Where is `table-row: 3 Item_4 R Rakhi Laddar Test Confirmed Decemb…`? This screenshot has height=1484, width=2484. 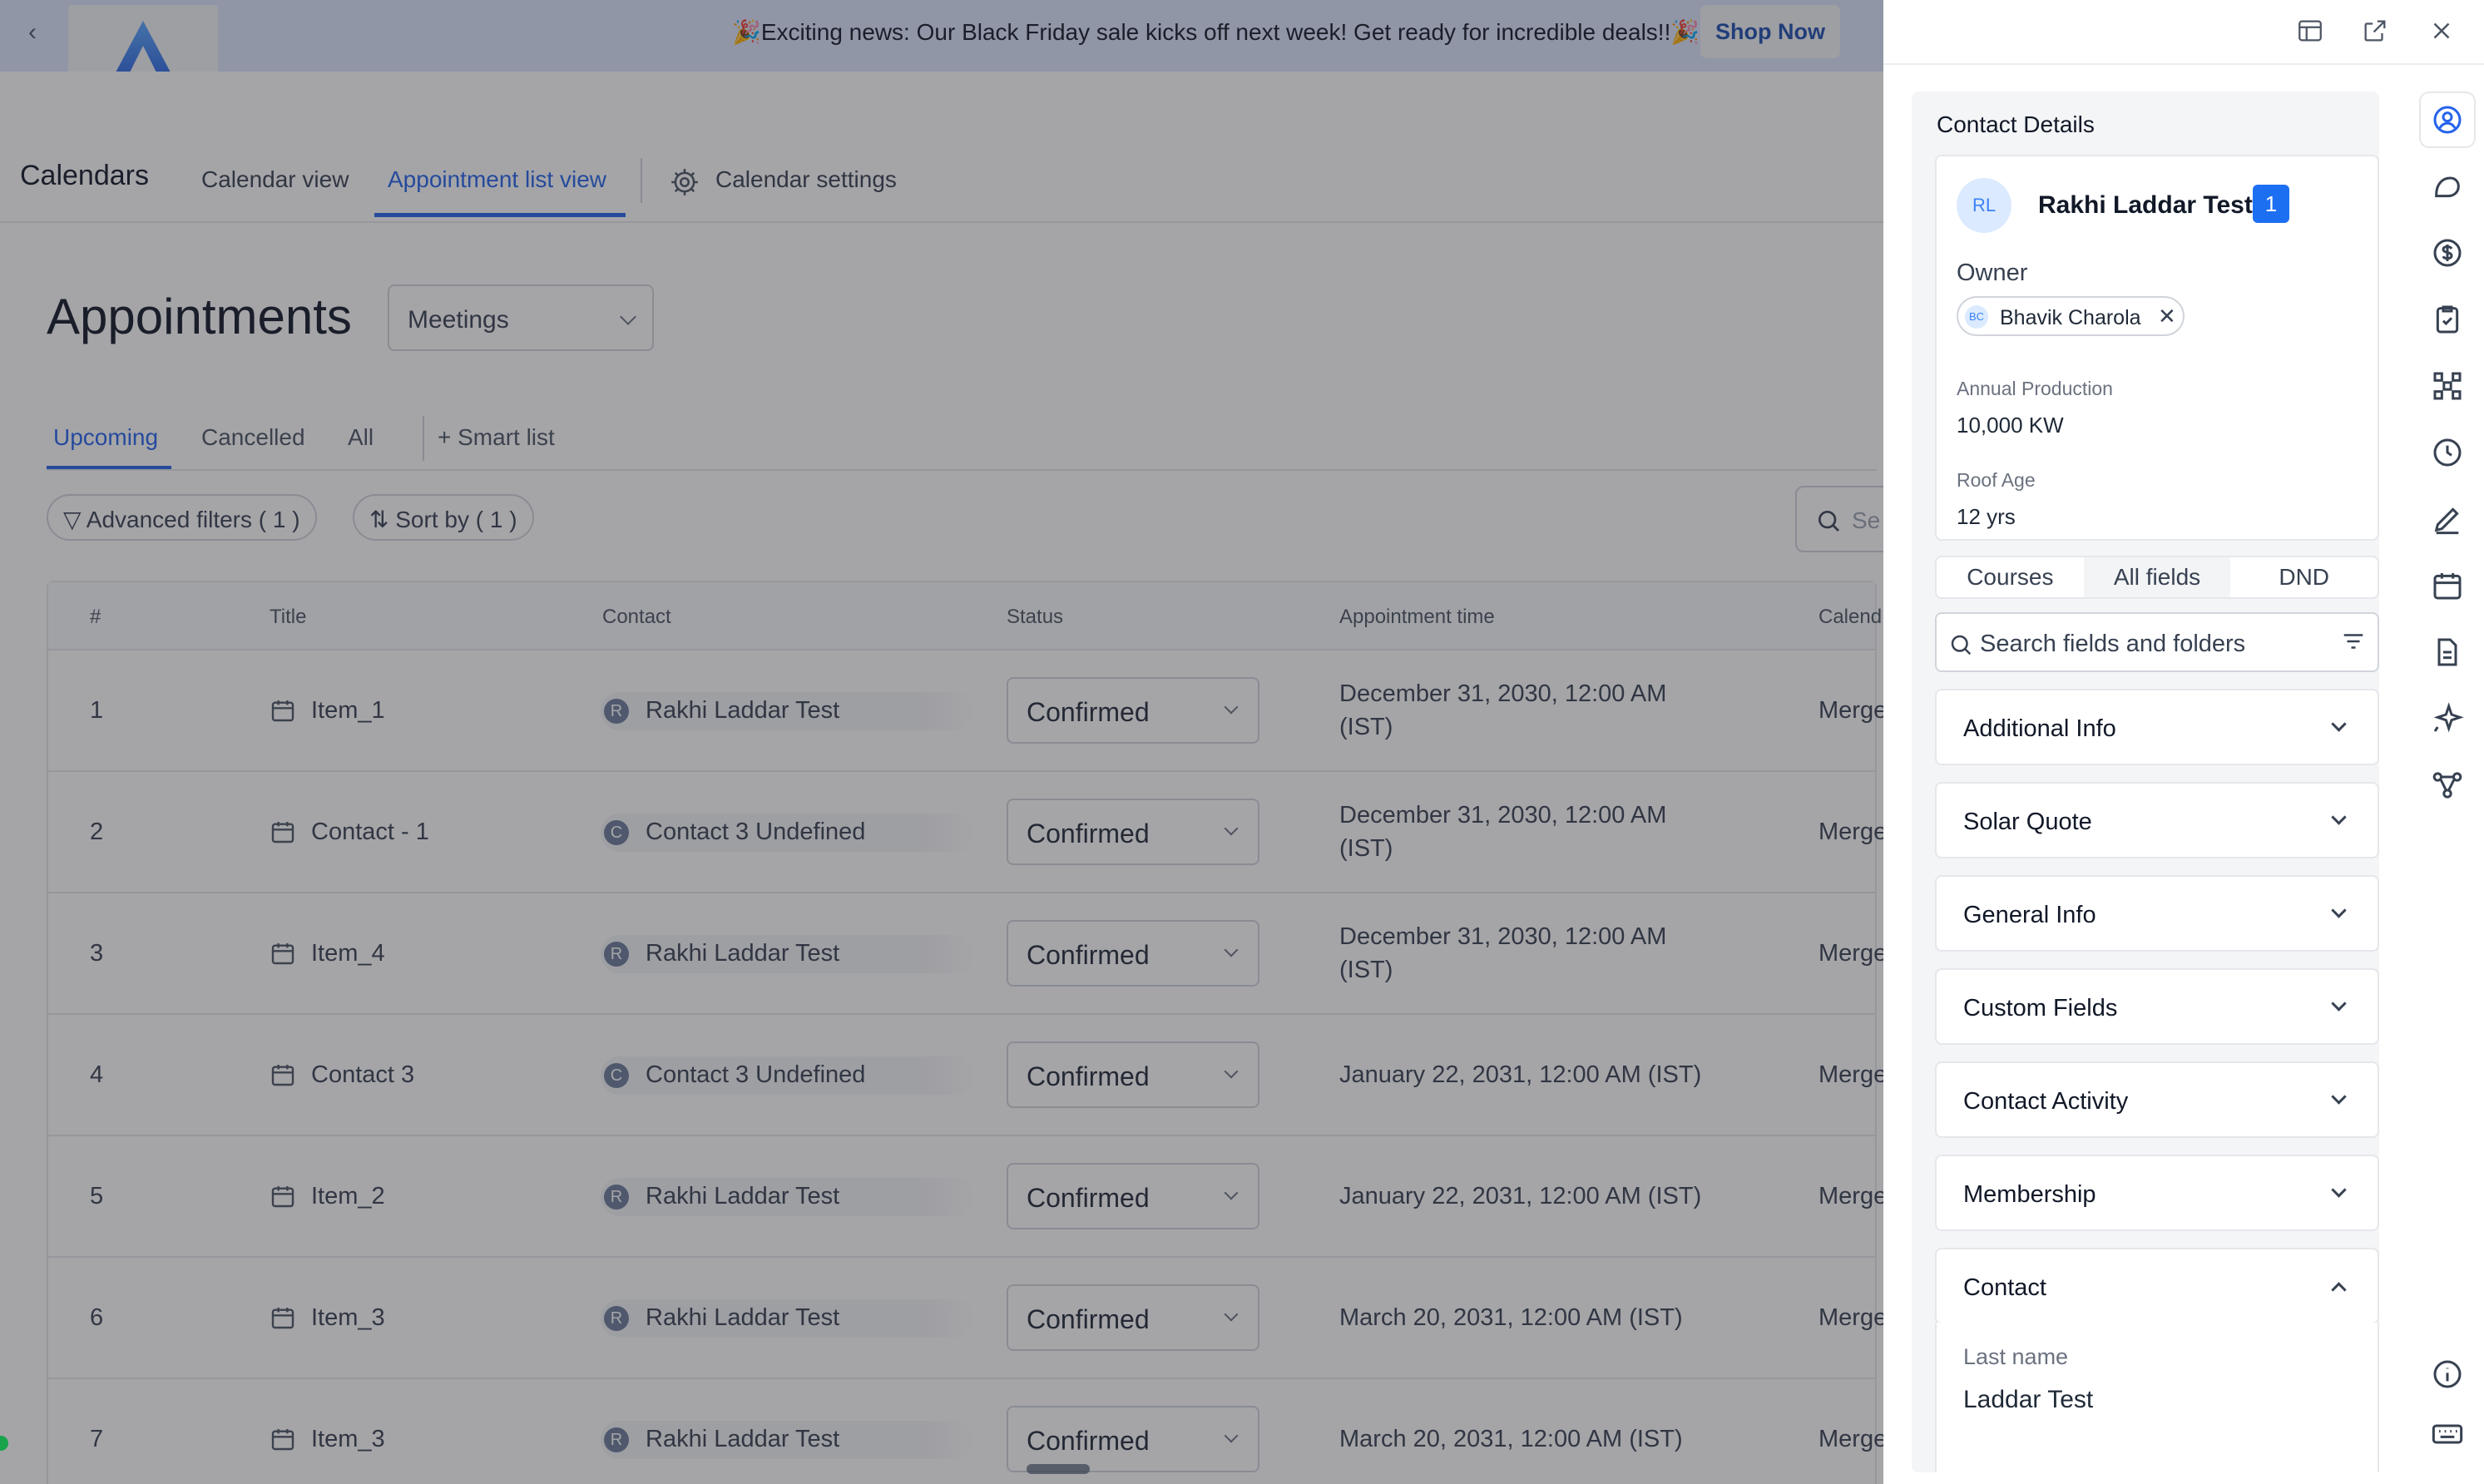 table-row: 3 Item_4 R Rakhi Laddar Test Confirmed Decemb… is located at coordinates (965, 954).